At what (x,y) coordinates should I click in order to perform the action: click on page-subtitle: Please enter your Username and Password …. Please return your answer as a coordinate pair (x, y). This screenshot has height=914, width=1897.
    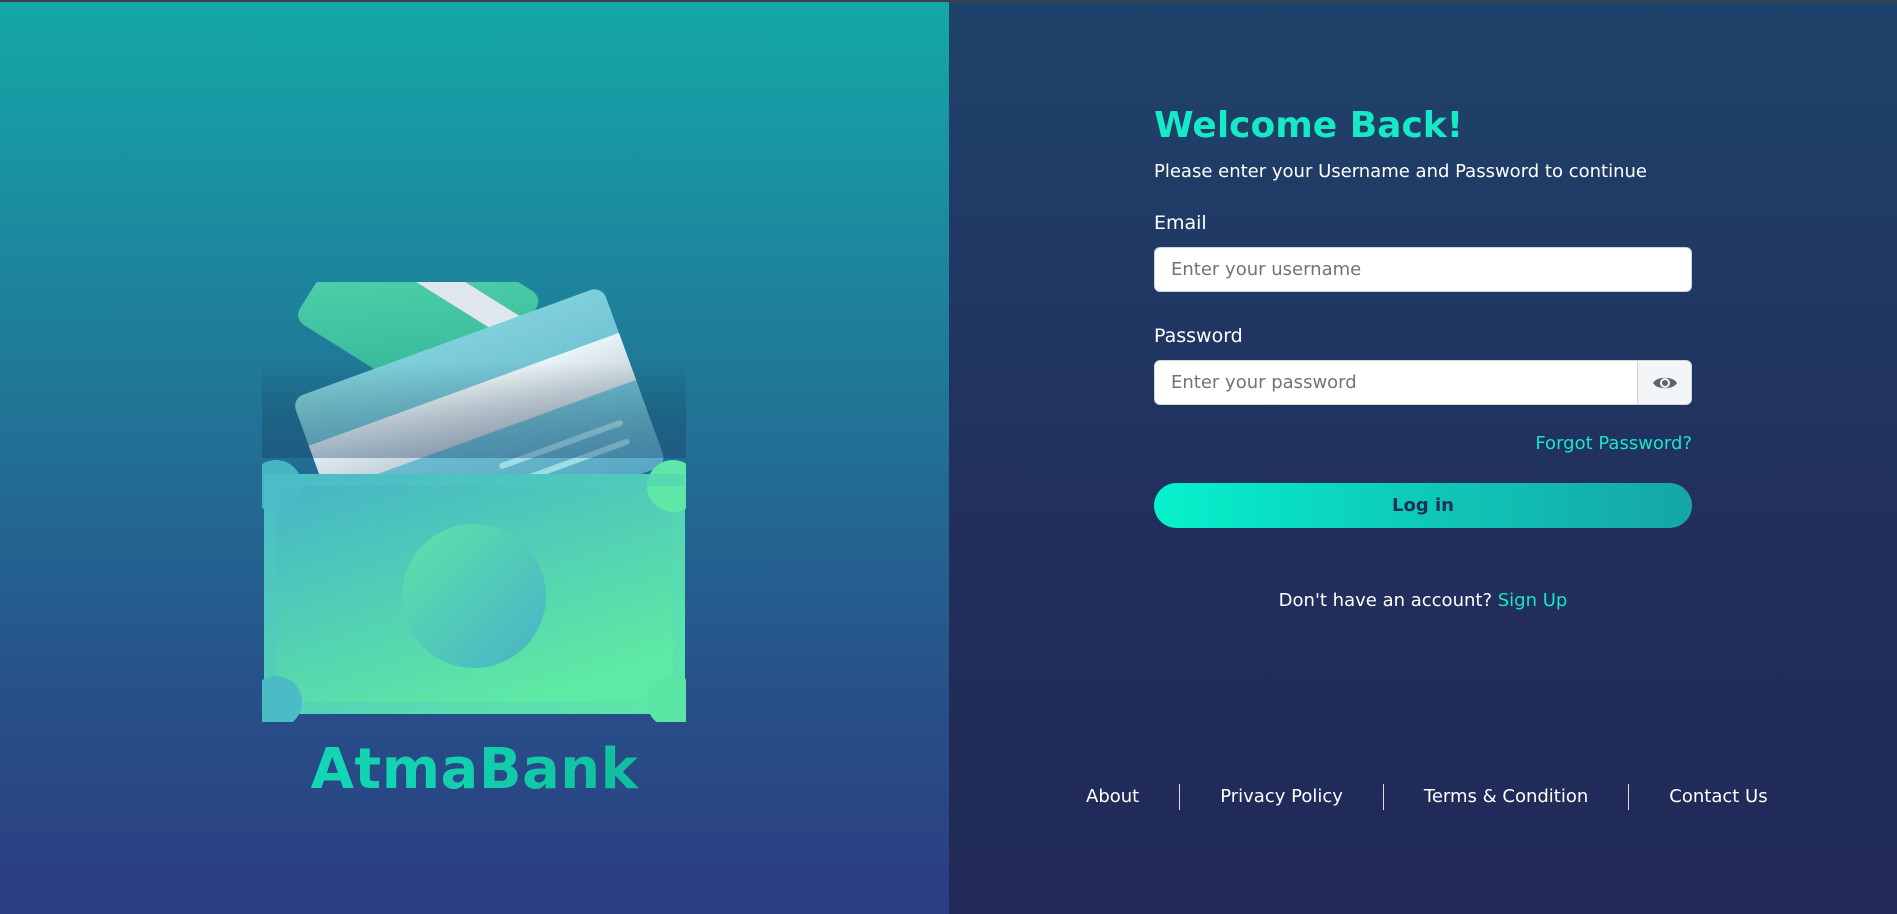
    Looking at the image, I should click on (1400, 171).